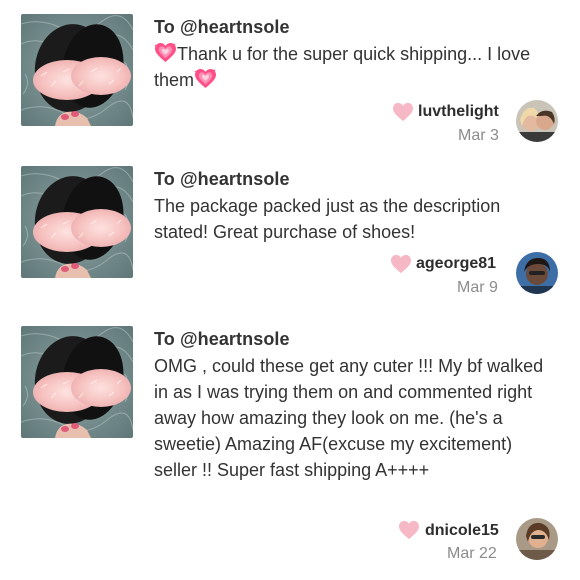 The image size is (580, 580). What do you see at coordinates (477, 287) in the screenshot?
I see `review-date: Mar 9` at bounding box center [477, 287].